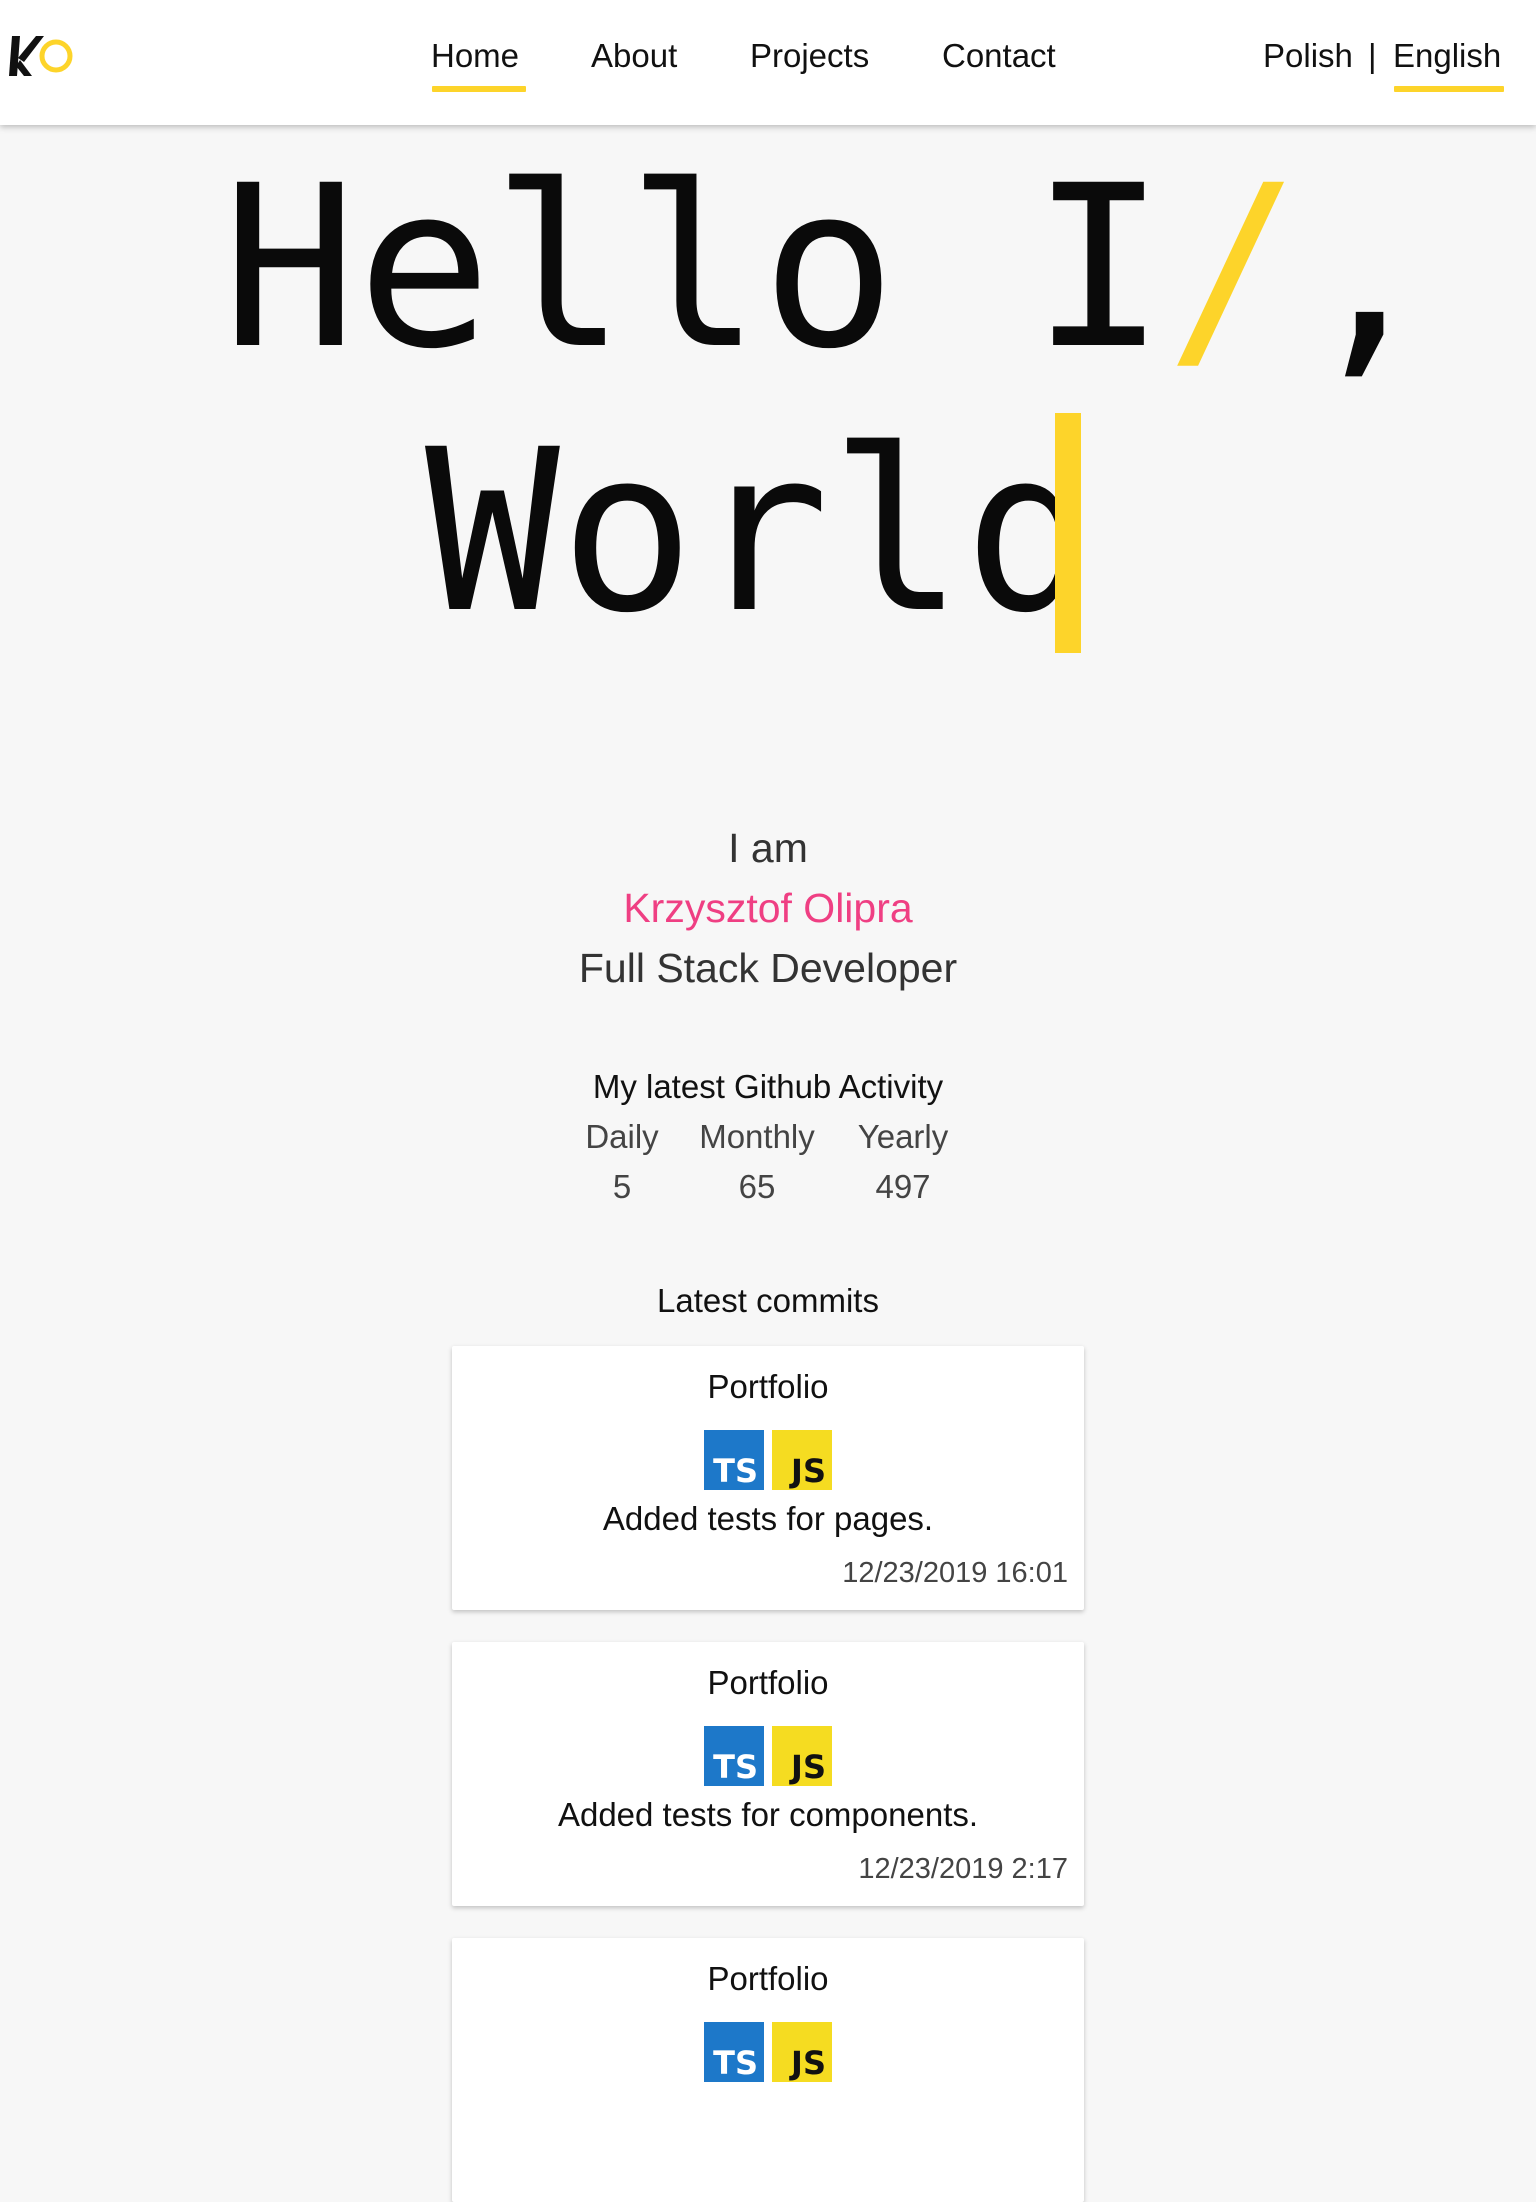 The width and height of the screenshot is (1536, 2202). What do you see at coordinates (1368, 267) in the screenshot?
I see `hero-comma: ,` at bounding box center [1368, 267].